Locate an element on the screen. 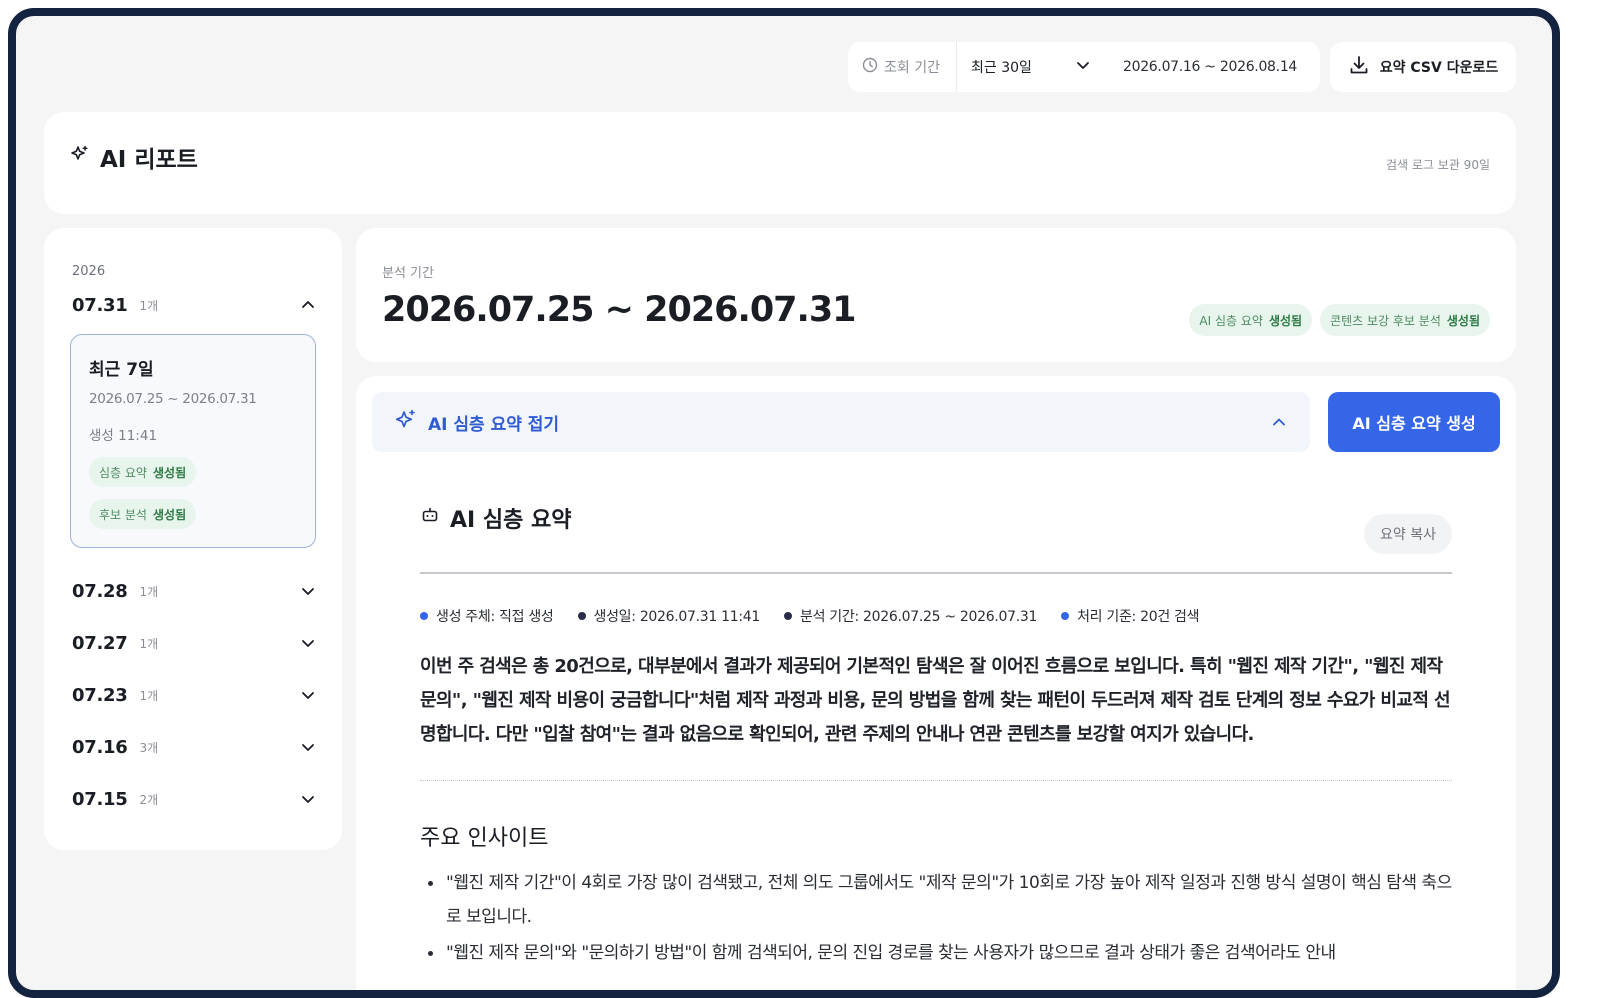 This screenshot has height=998, width=1600. page-title-text: AI 리포트 is located at coordinates (149, 160).